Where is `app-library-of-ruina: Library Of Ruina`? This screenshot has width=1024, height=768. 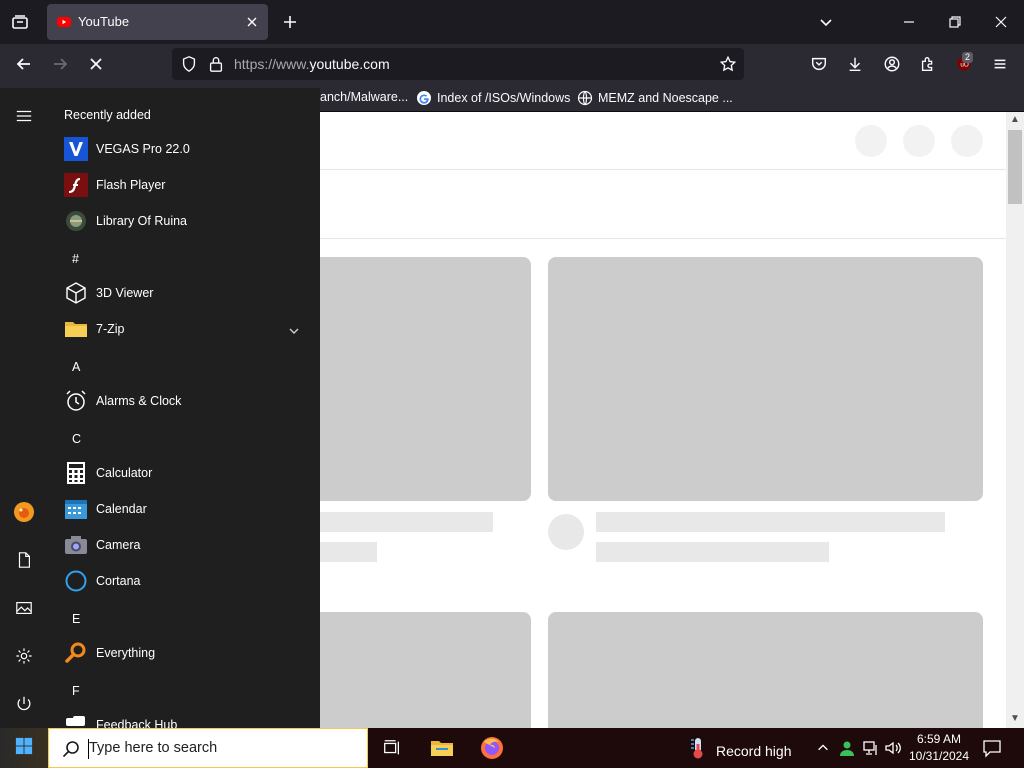
app-library-of-ruina: Library Of Ruina is located at coordinates (184, 221).